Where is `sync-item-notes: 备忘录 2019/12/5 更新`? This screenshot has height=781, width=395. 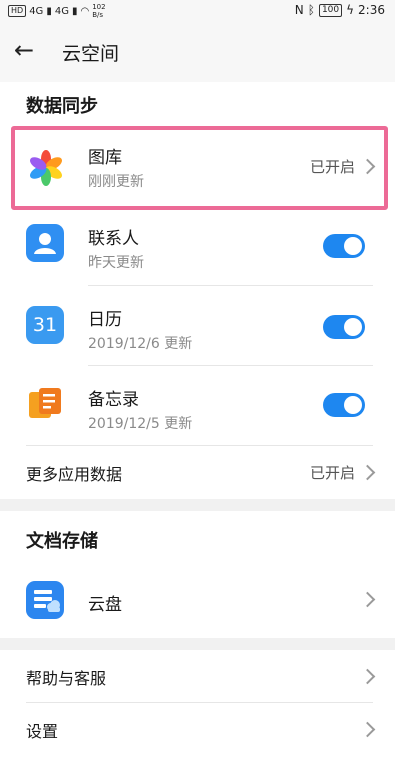
sync-item-notes: 备忘录 2019/12/5 更新 is located at coordinates (197, 406).